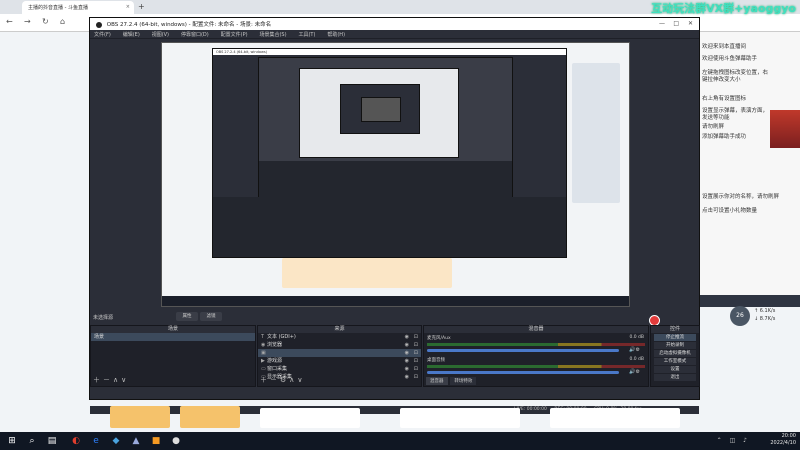 Image resolution: width=800 pixels, height=450 pixels. Describe the element at coordinates (156, 441) in the screenshot. I see `app-icon: ■` at that location.